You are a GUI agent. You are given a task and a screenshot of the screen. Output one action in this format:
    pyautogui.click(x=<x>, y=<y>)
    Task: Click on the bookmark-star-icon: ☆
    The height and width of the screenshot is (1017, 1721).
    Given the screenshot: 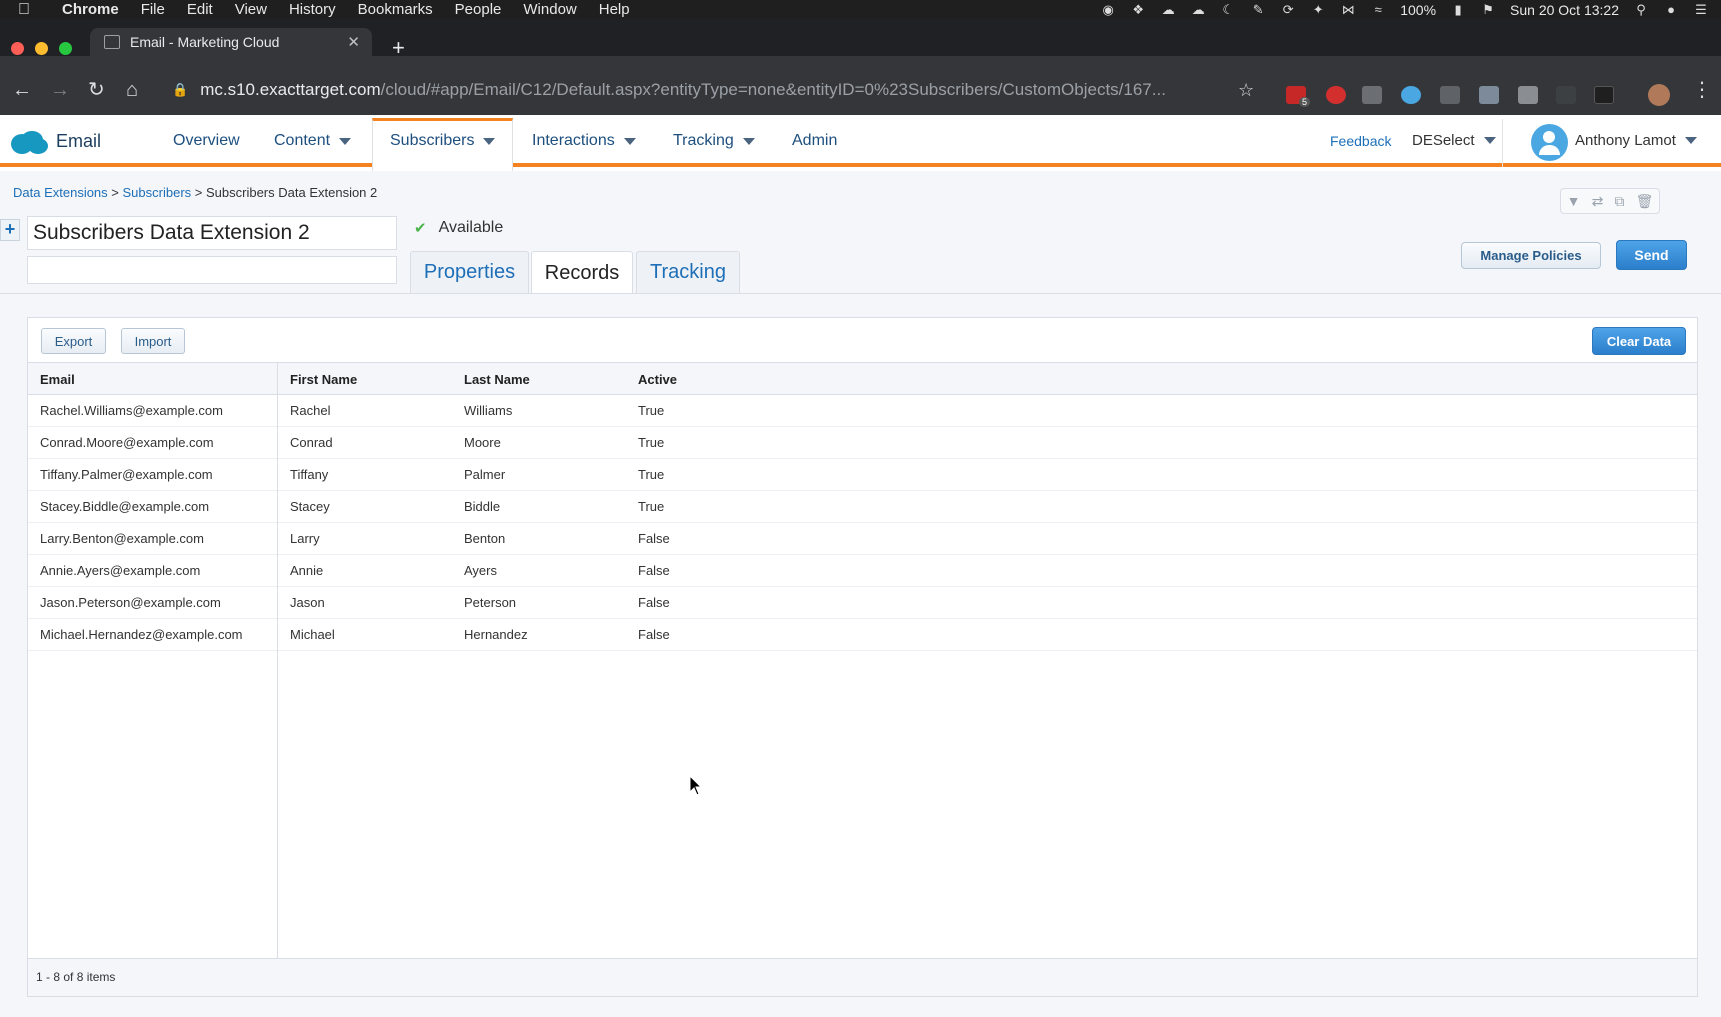 What is the action you would take?
    pyautogui.click(x=1246, y=90)
    